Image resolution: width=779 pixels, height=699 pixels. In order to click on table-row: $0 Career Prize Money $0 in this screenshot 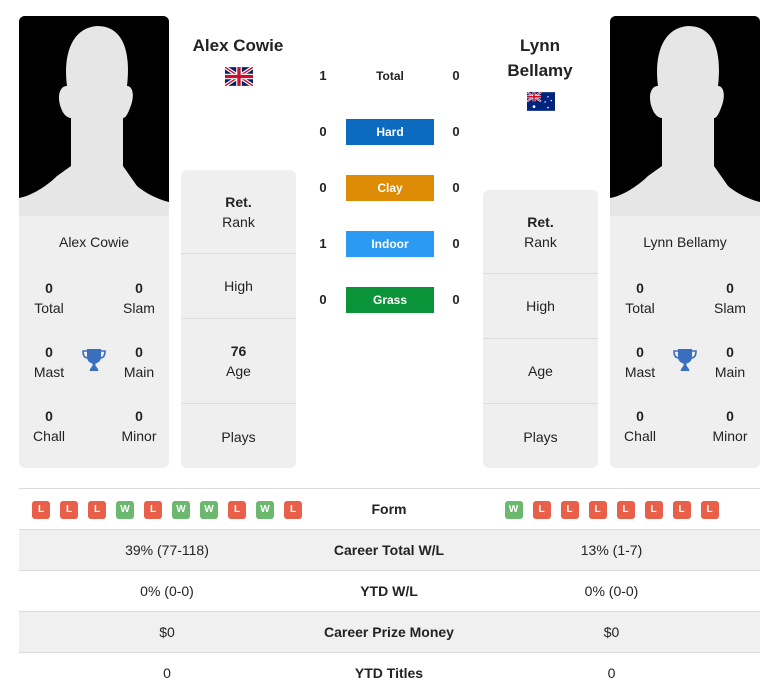, I will do `click(389, 631)`.